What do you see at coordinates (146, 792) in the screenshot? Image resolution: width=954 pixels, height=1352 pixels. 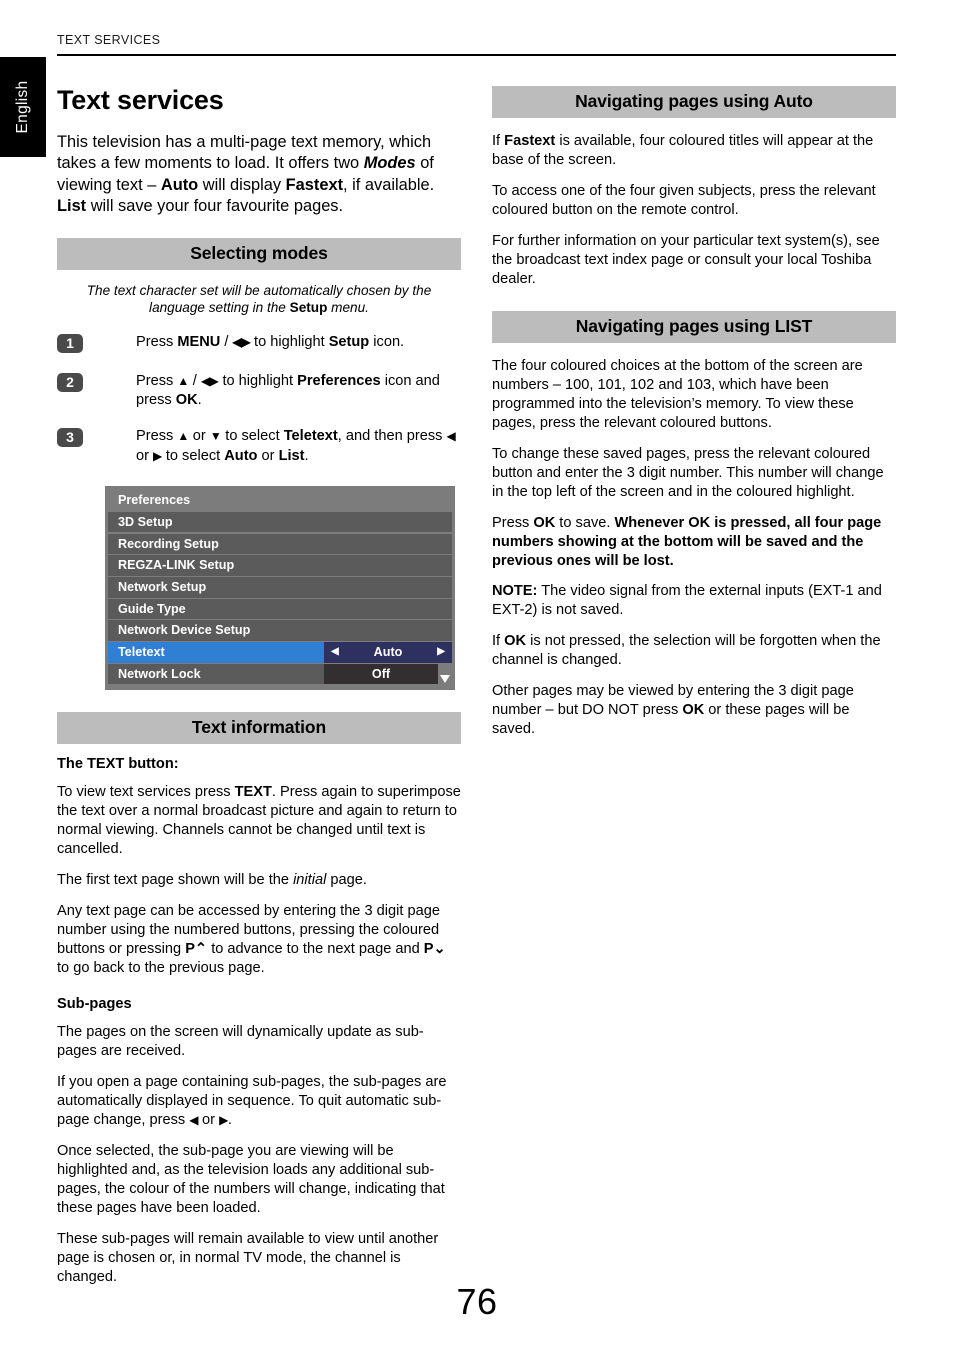 I see `ptb-t1: To view text services press` at bounding box center [146, 792].